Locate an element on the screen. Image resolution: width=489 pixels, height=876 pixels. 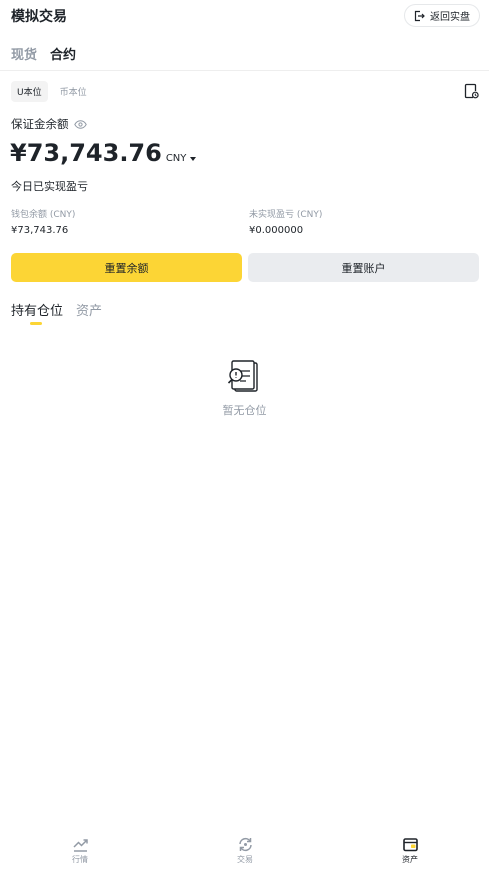
unrealized-pnl-value: ¥0.000000 is located at coordinates (276, 230).